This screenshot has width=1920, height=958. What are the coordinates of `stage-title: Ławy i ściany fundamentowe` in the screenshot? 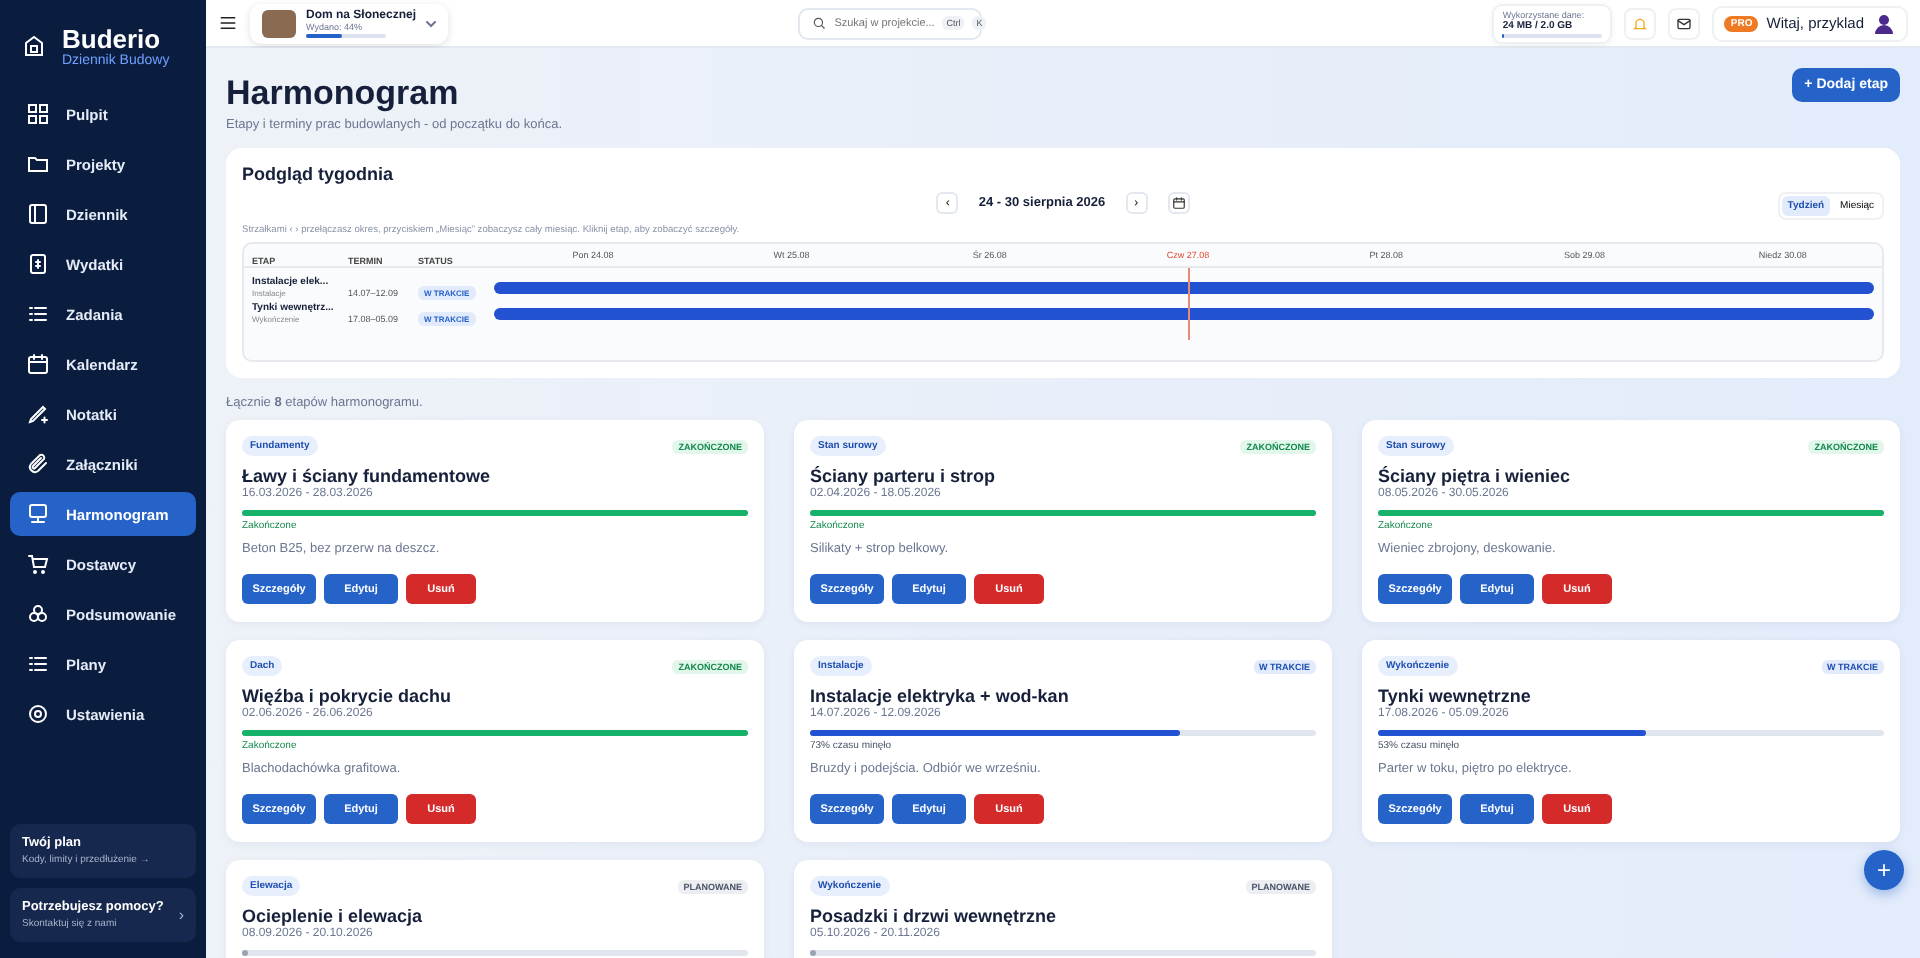 It's located at (367, 476).